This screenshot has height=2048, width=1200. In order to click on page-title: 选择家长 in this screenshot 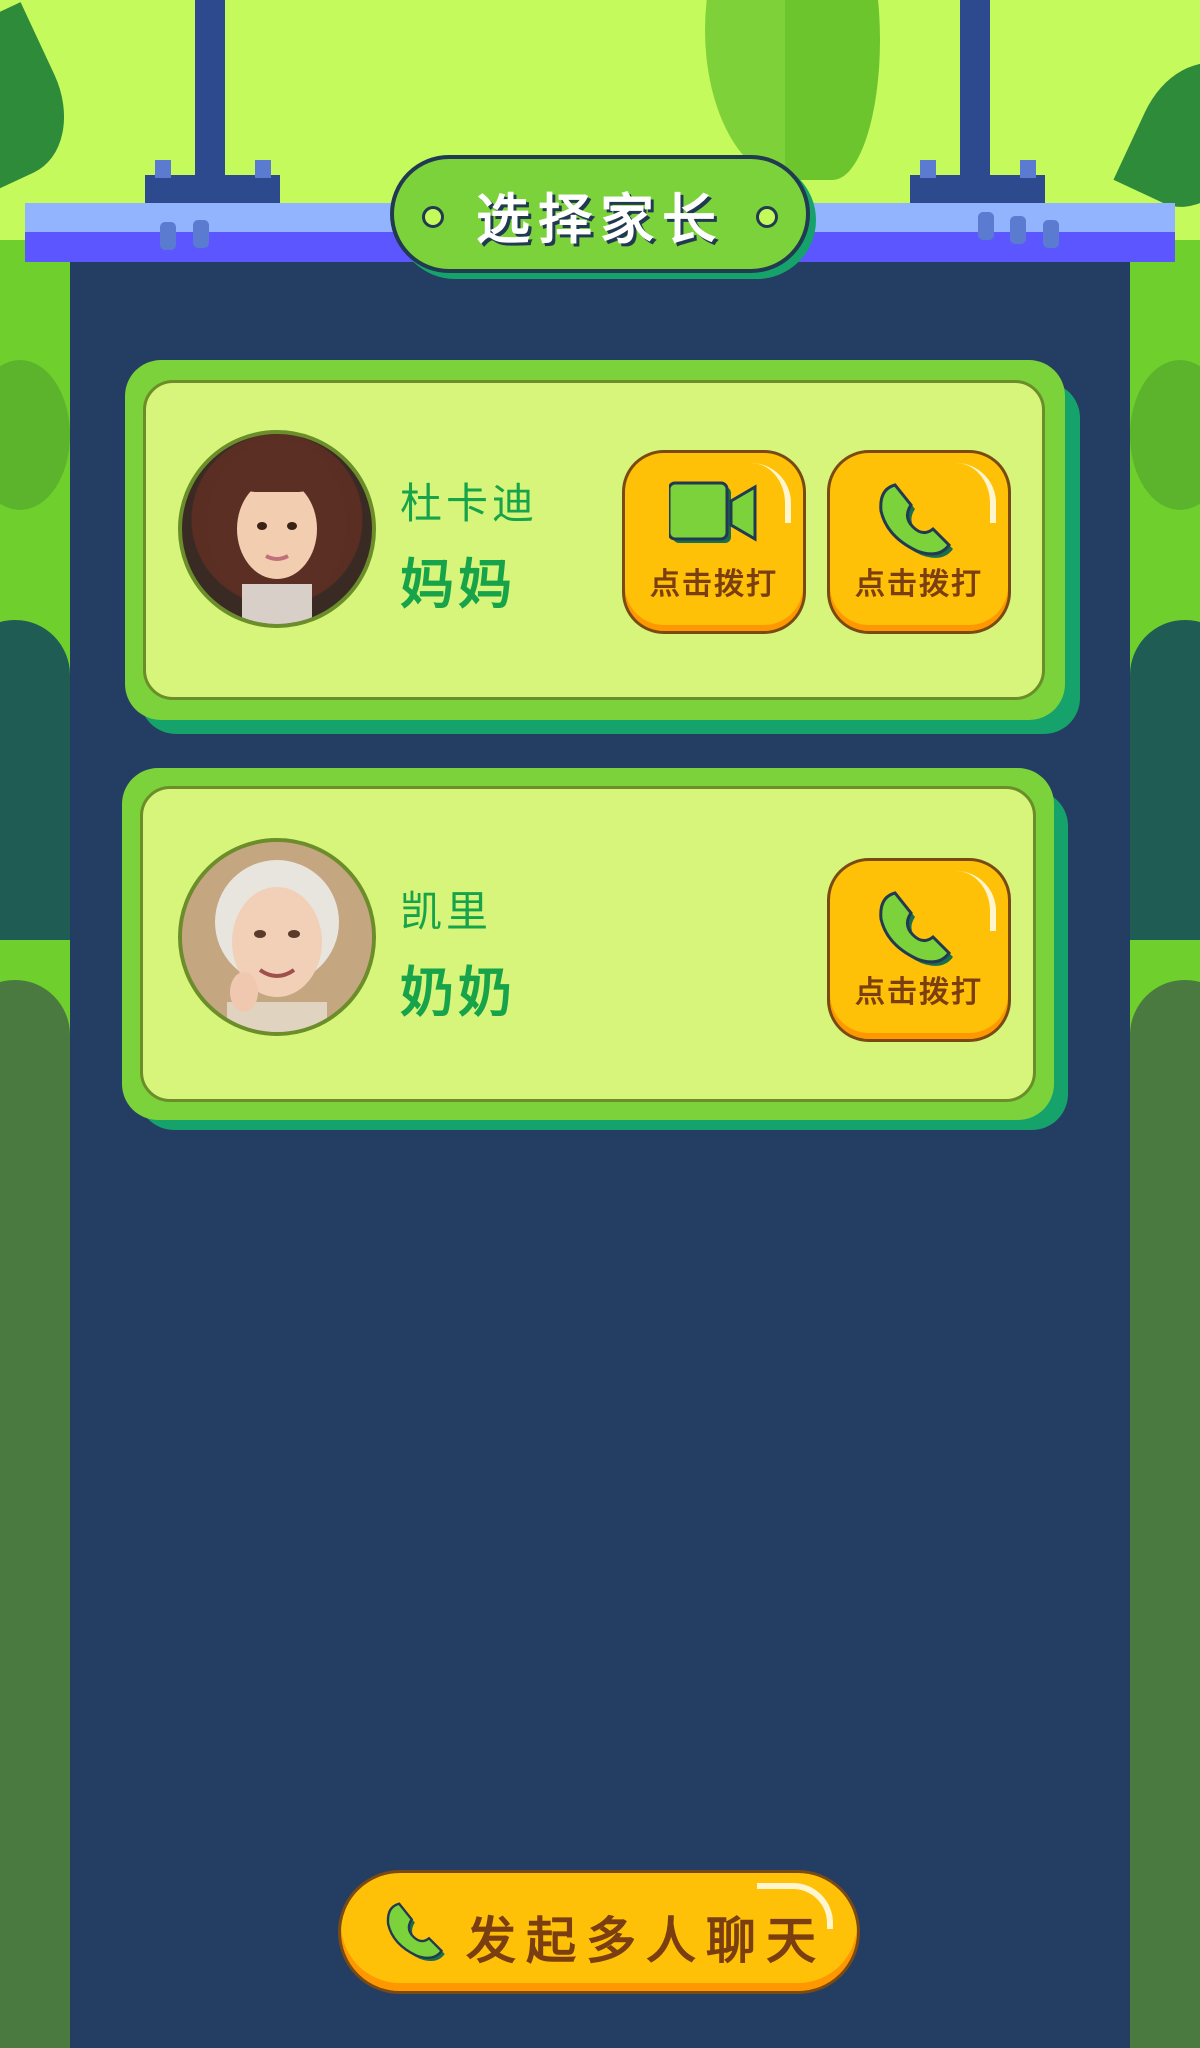, I will do `click(600, 219)`.